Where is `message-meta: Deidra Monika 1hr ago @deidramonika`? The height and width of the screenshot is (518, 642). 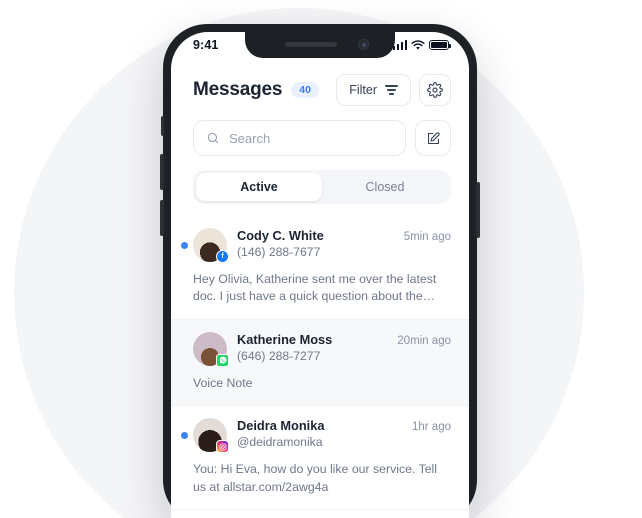 message-meta: Deidra Monika 1hr ago @deidramonika is located at coordinates (344, 433).